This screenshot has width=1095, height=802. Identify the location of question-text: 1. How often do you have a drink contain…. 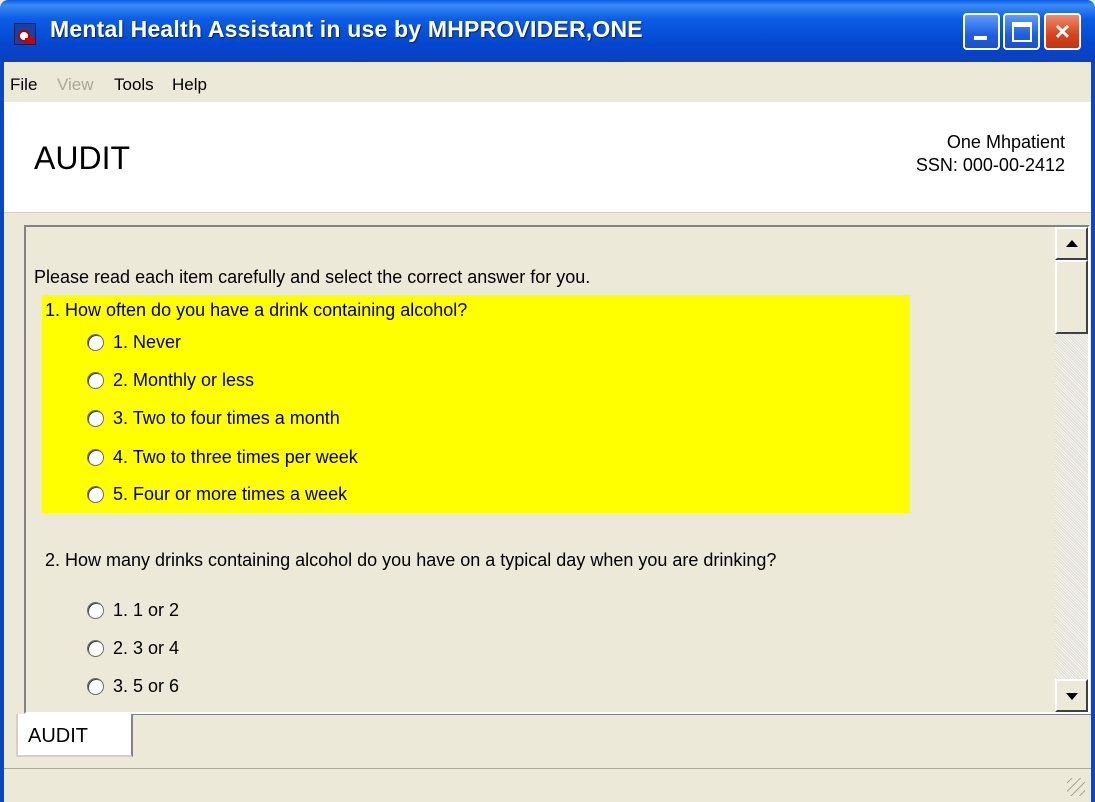
(256, 310).